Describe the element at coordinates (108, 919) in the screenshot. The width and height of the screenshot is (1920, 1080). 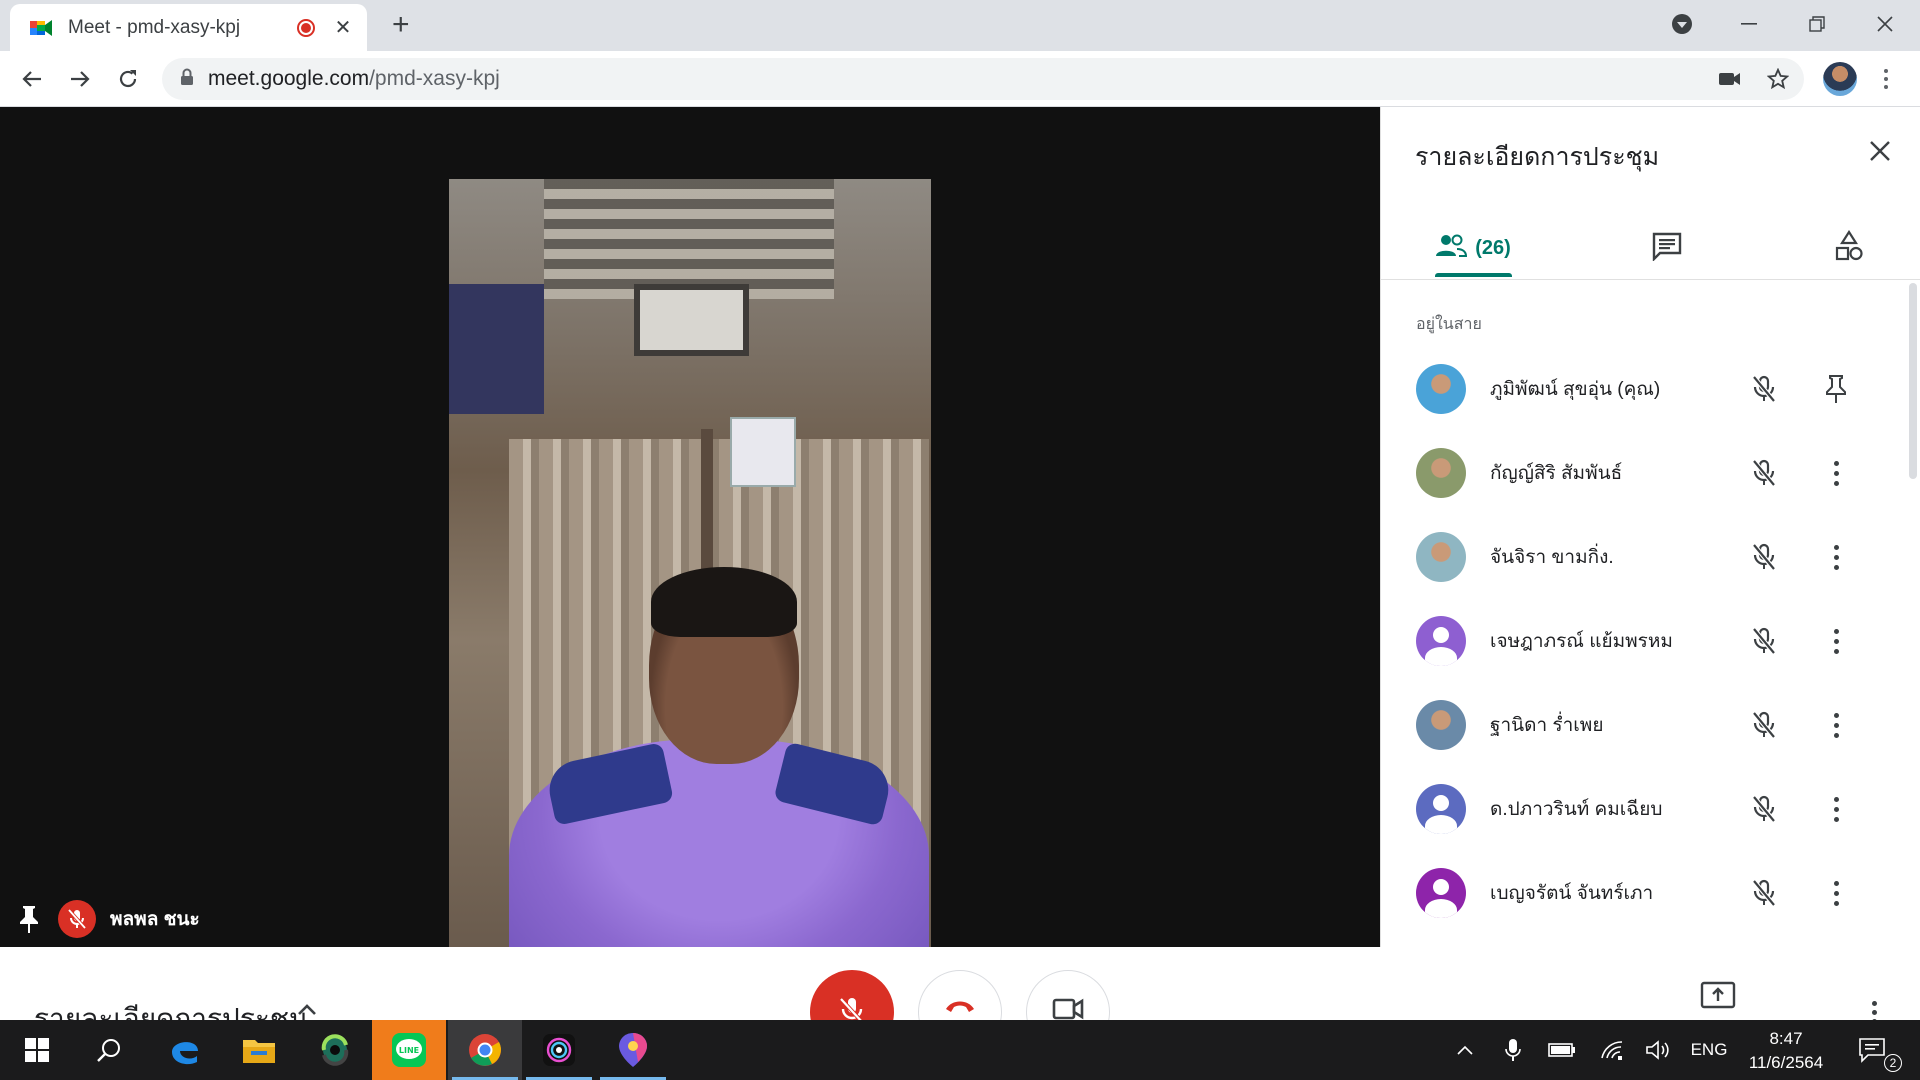
I see `video-caption: พลพล ชนะ` at that location.